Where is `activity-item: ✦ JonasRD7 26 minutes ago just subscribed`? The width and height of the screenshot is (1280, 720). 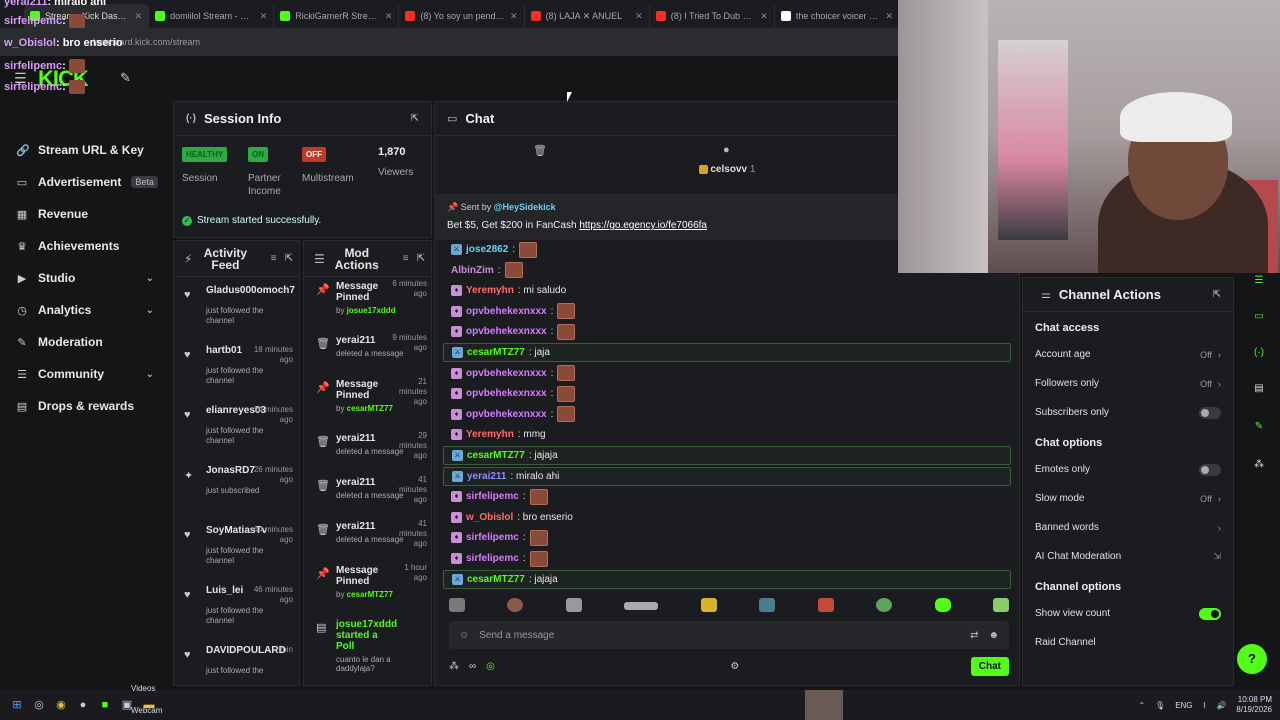 activity-item: ✦ JonasRD7 26 minutes ago just subscribed is located at coordinates (236, 487).